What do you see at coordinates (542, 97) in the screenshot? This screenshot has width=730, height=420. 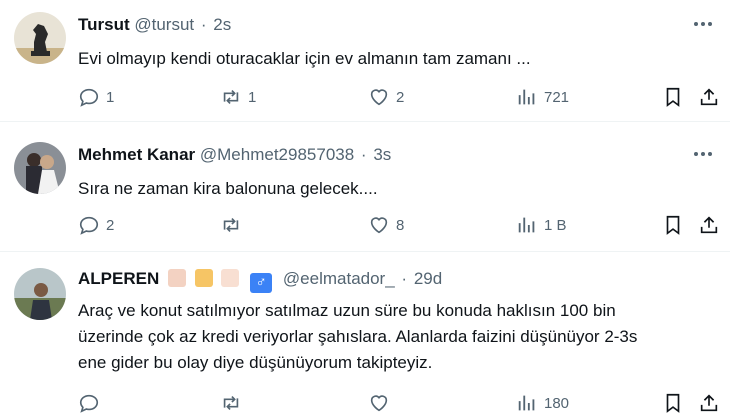 I see `views-button: 721` at bounding box center [542, 97].